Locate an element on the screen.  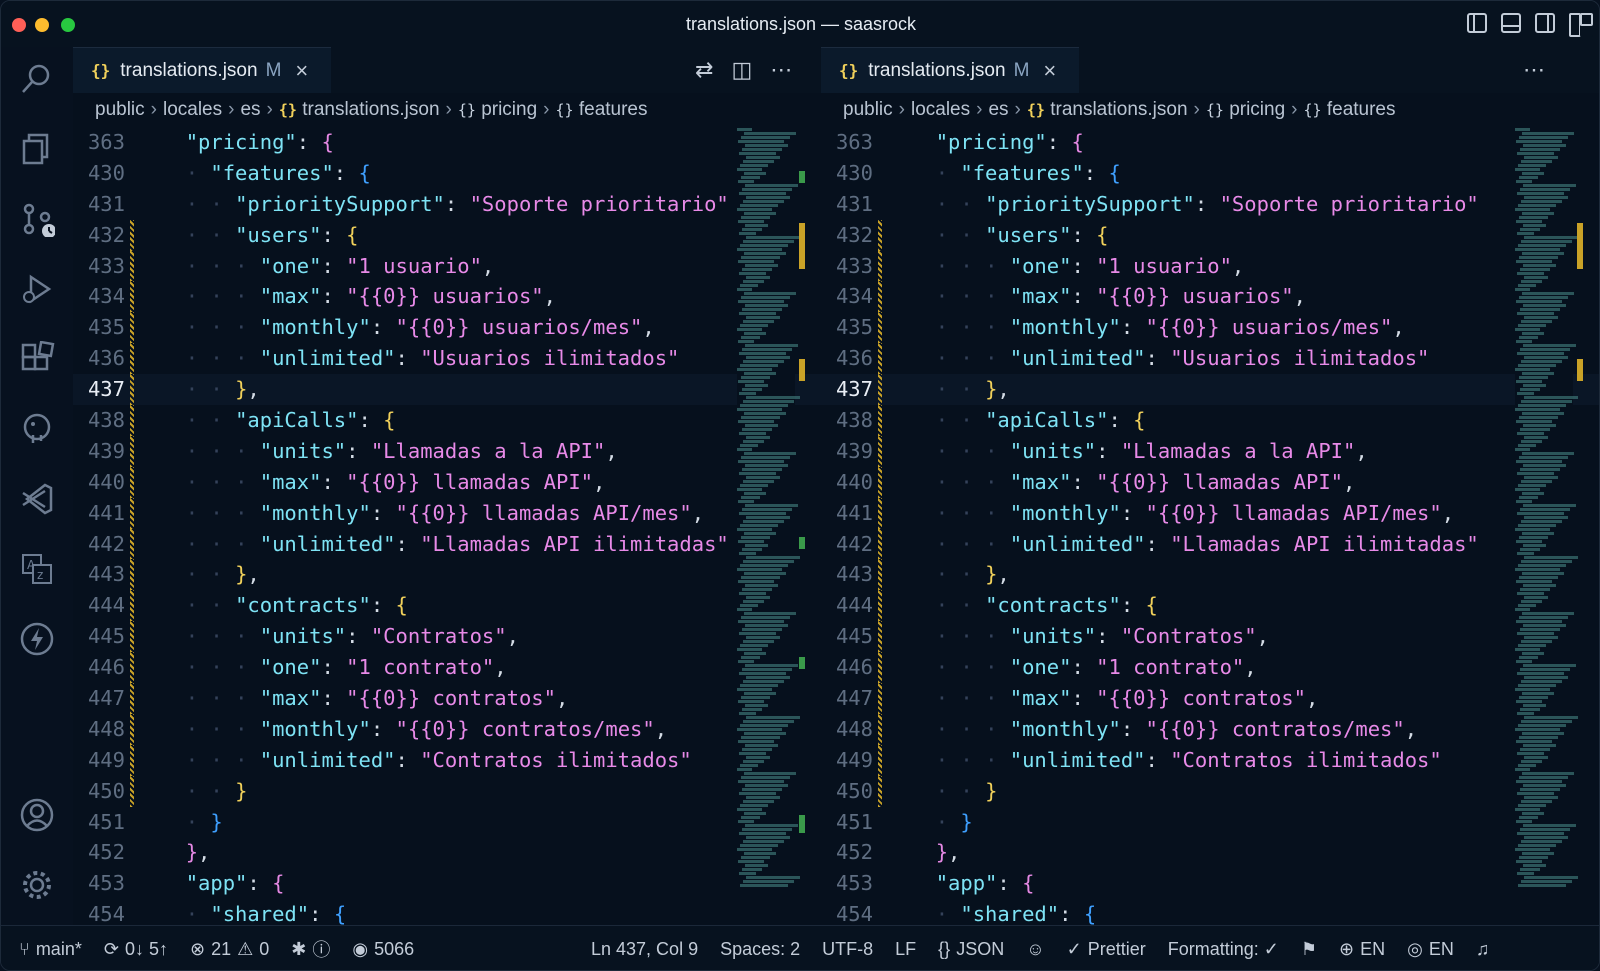
end-of-line: LF is located at coordinates (905, 949).